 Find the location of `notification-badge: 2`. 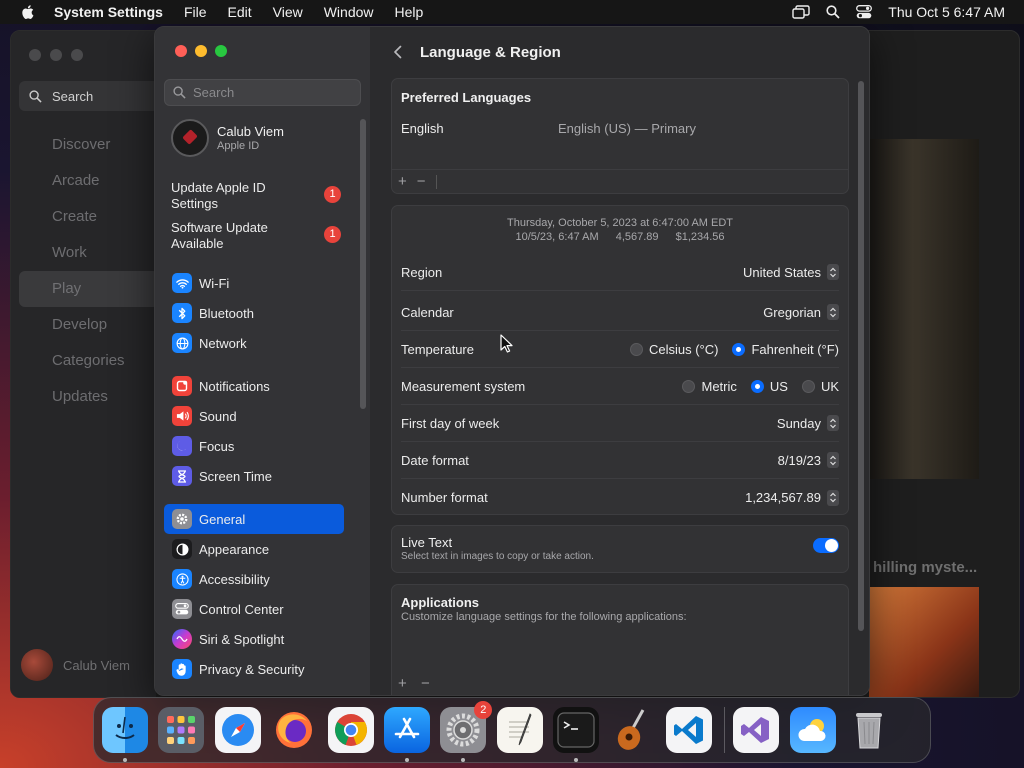

notification-badge: 2 is located at coordinates (483, 710).